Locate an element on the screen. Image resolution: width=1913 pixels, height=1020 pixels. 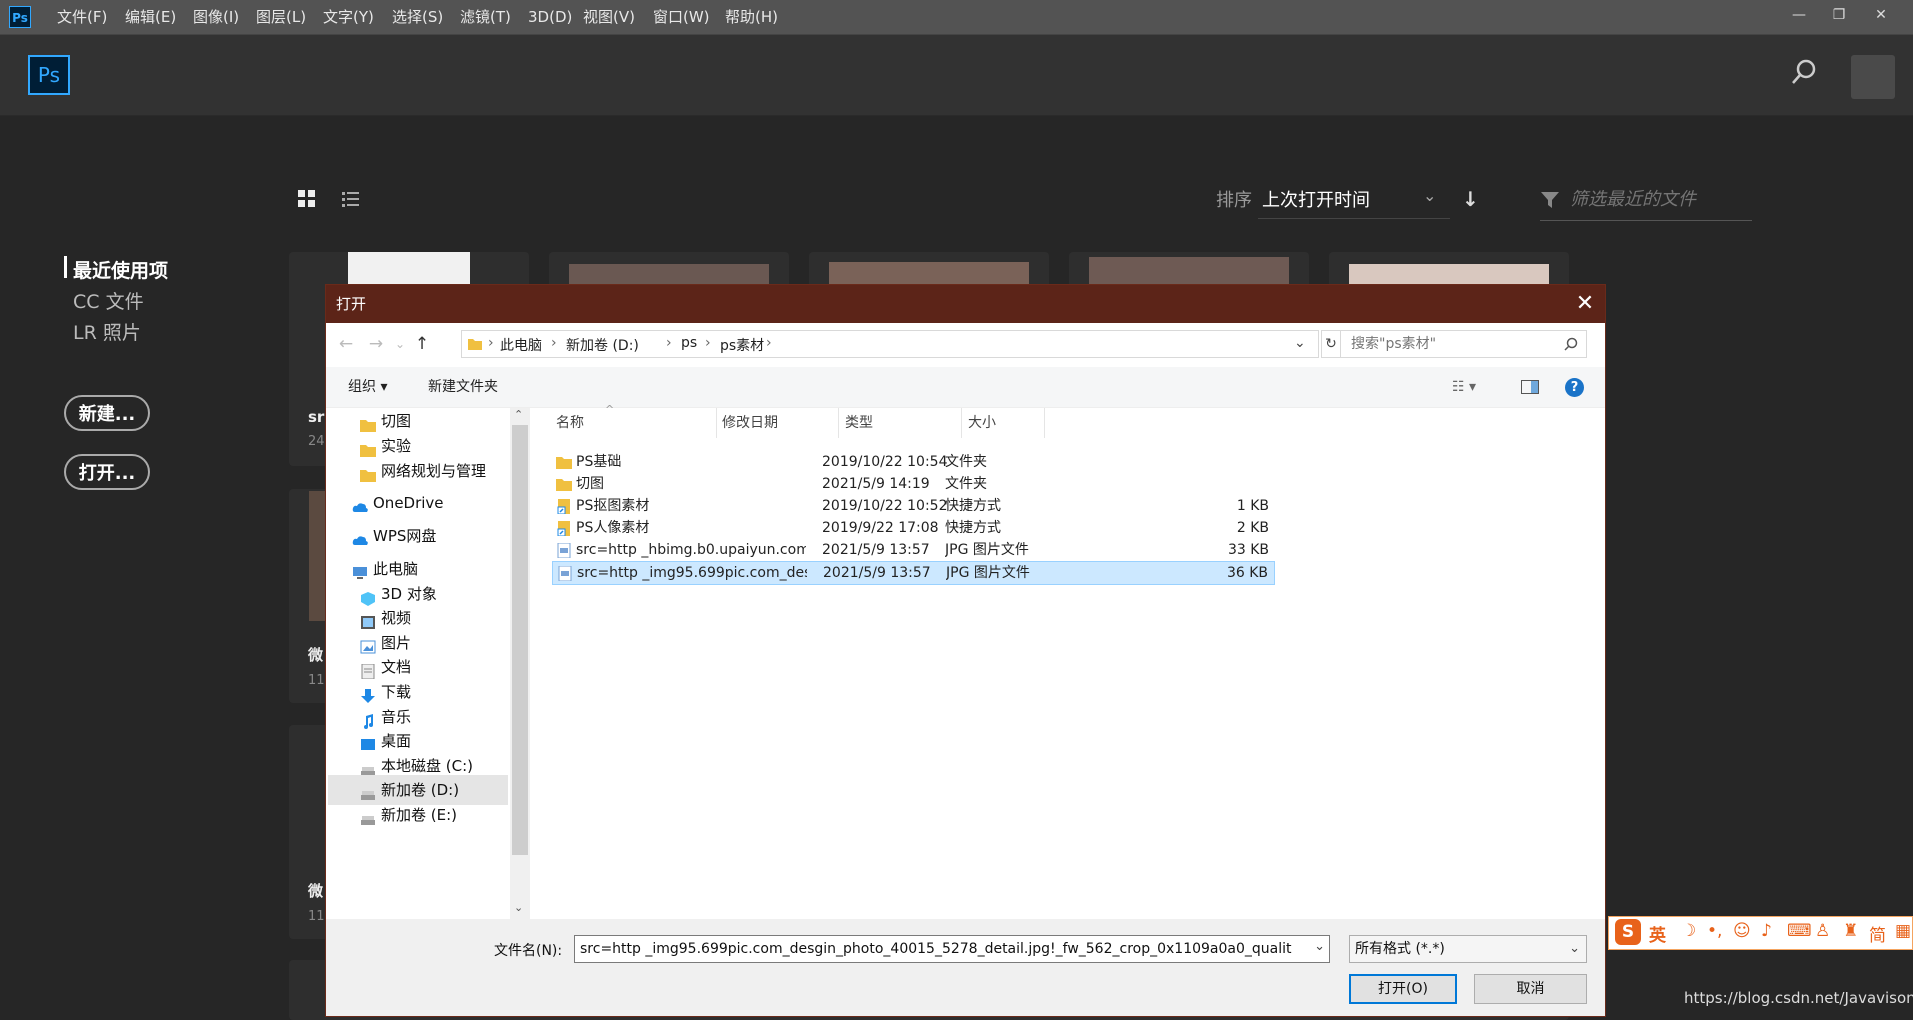
sort-select: 上次打开时间 ⌄ is located at coordinates (1354, 199).